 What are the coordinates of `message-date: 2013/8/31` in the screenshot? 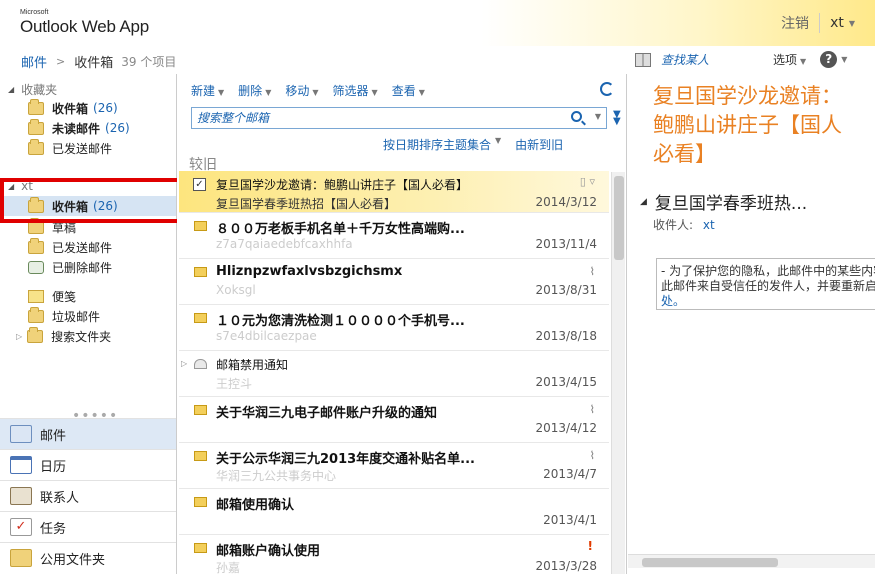 It's located at (566, 290).